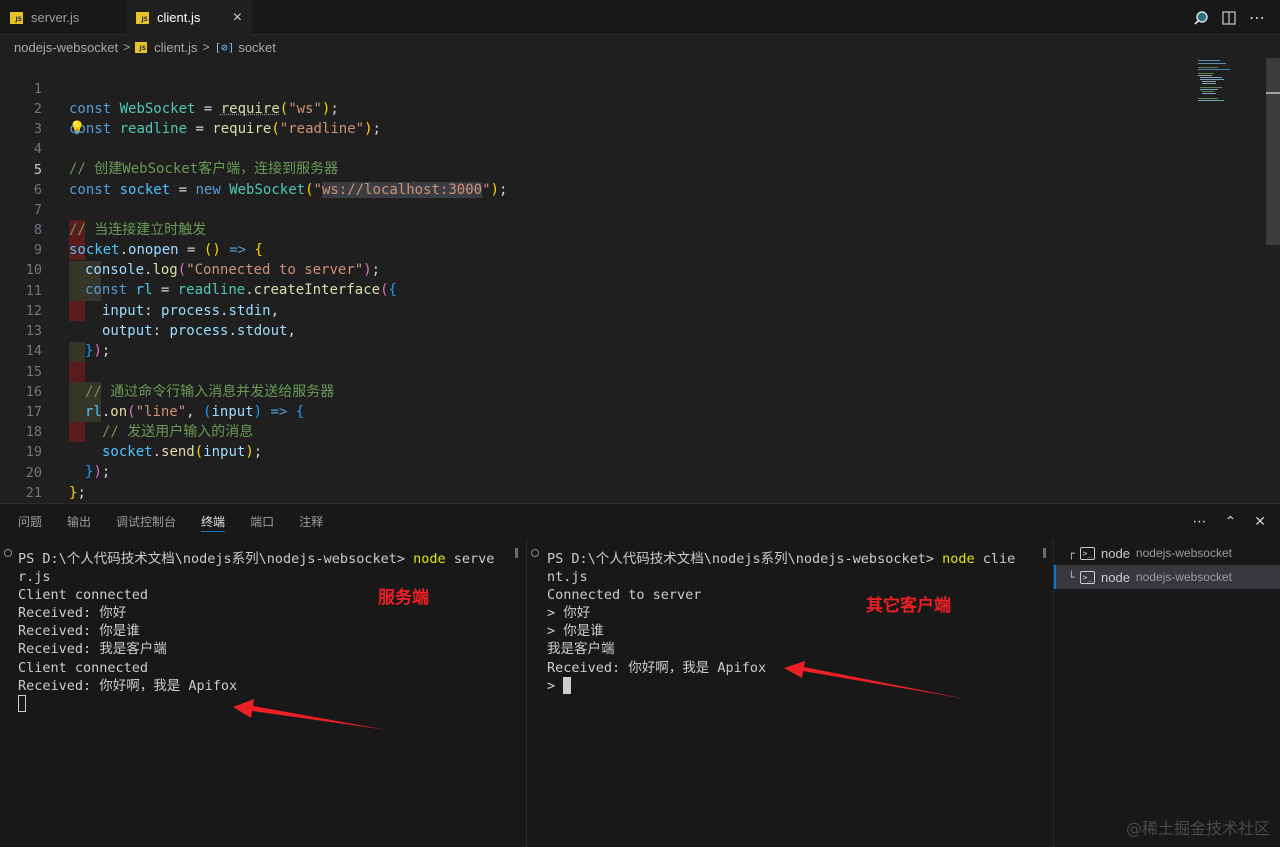 This screenshot has height=847, width=1280. Describe the element at coordinates (595, 310) in the screenshot. I see `code-line: 12 output: process.stdout,` at that location.